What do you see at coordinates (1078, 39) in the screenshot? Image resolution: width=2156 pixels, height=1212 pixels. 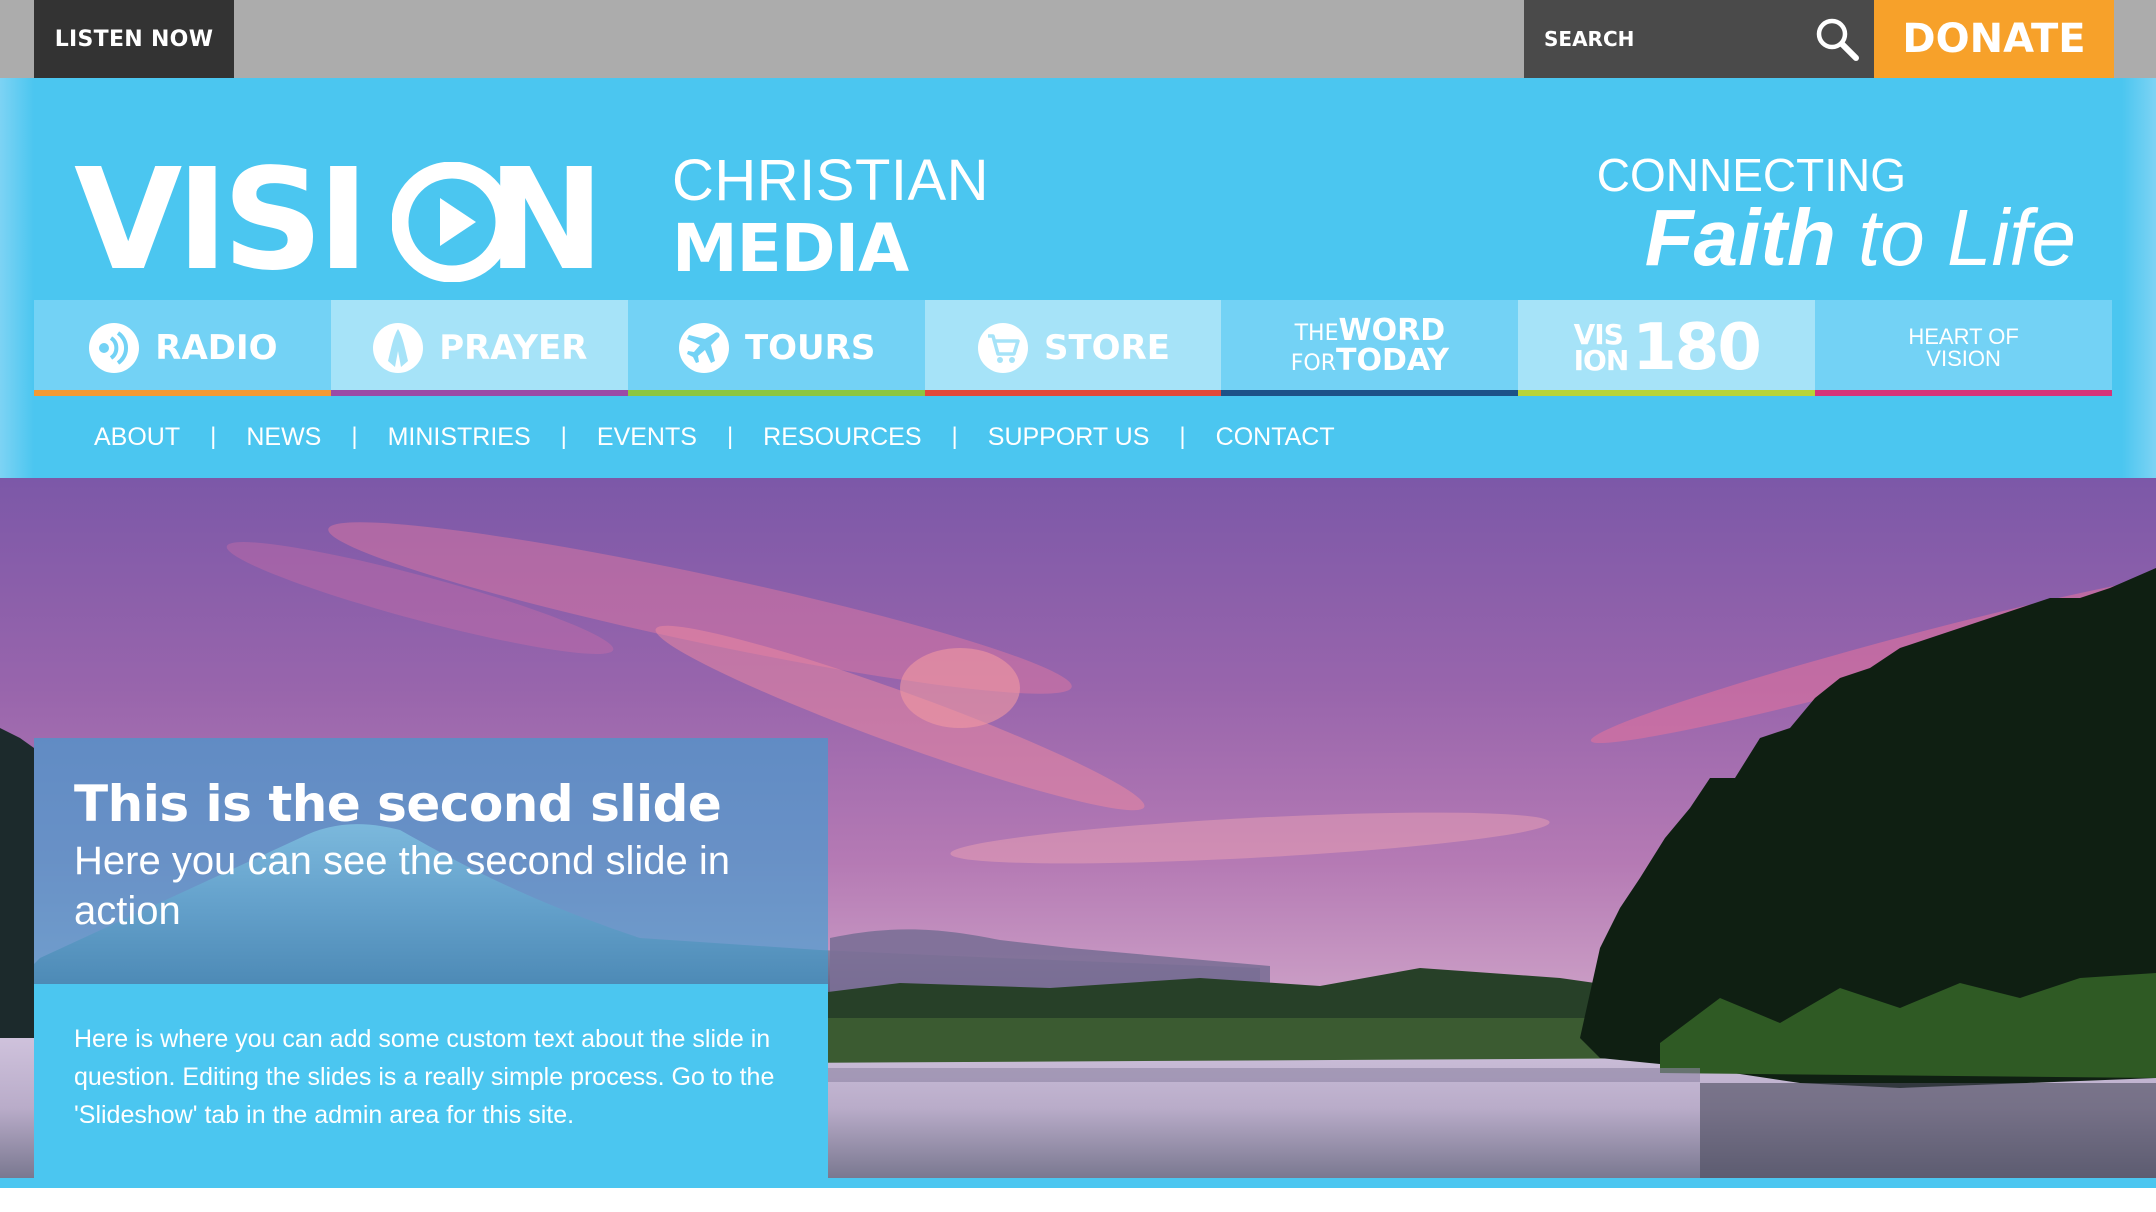 I see `top-bar: LISTEN NOW SEARCH DONATE` at bounding box center [1078, 39].